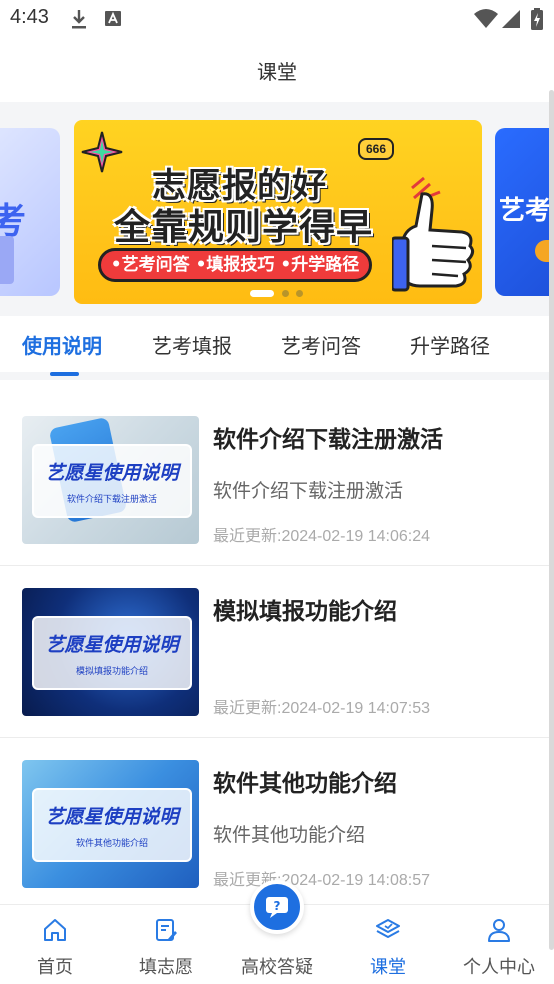 The width and height of the screenshot is (554, 984). Describe the element at coordinates (55, 930) in the screenshot. I see `home-icon` at that location.